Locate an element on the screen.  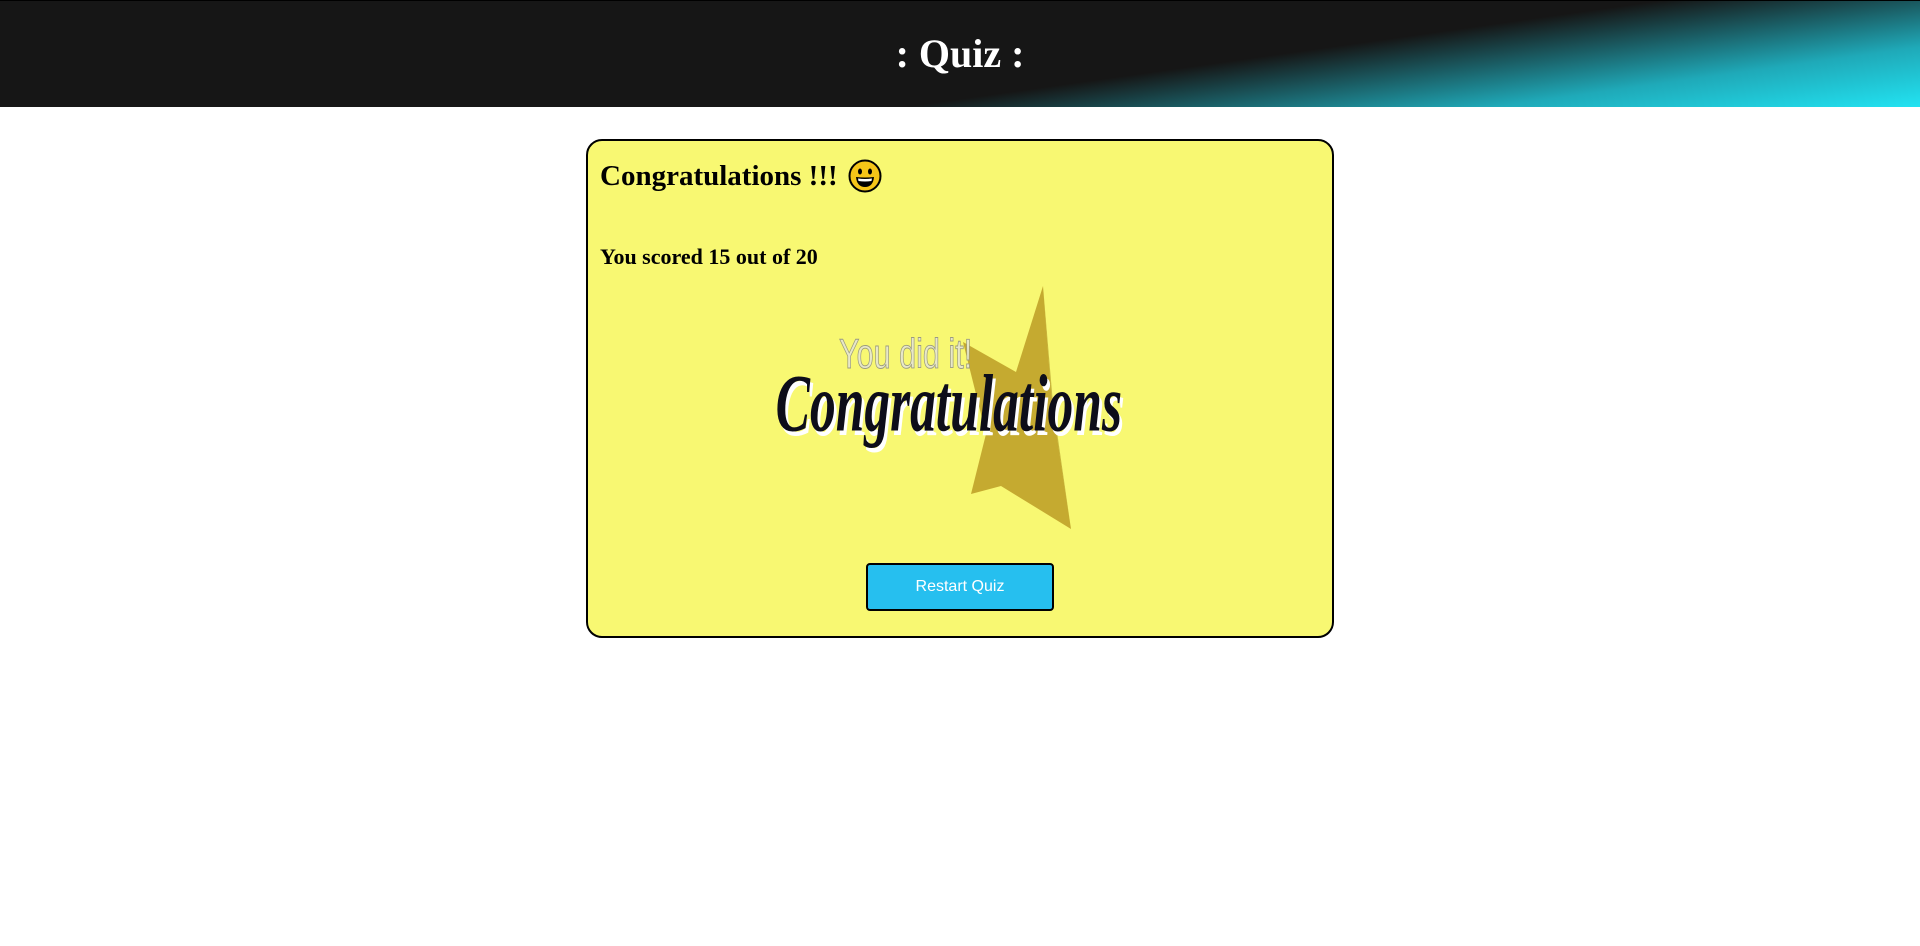
score-text: You scored 15 out of 20 is located at coordinates (709, 256).